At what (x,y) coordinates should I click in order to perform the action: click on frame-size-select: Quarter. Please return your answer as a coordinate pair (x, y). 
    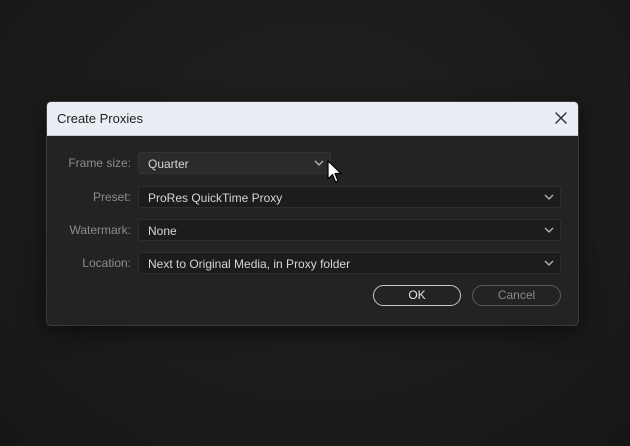
    Looking at the image, I should click on (234, 163).